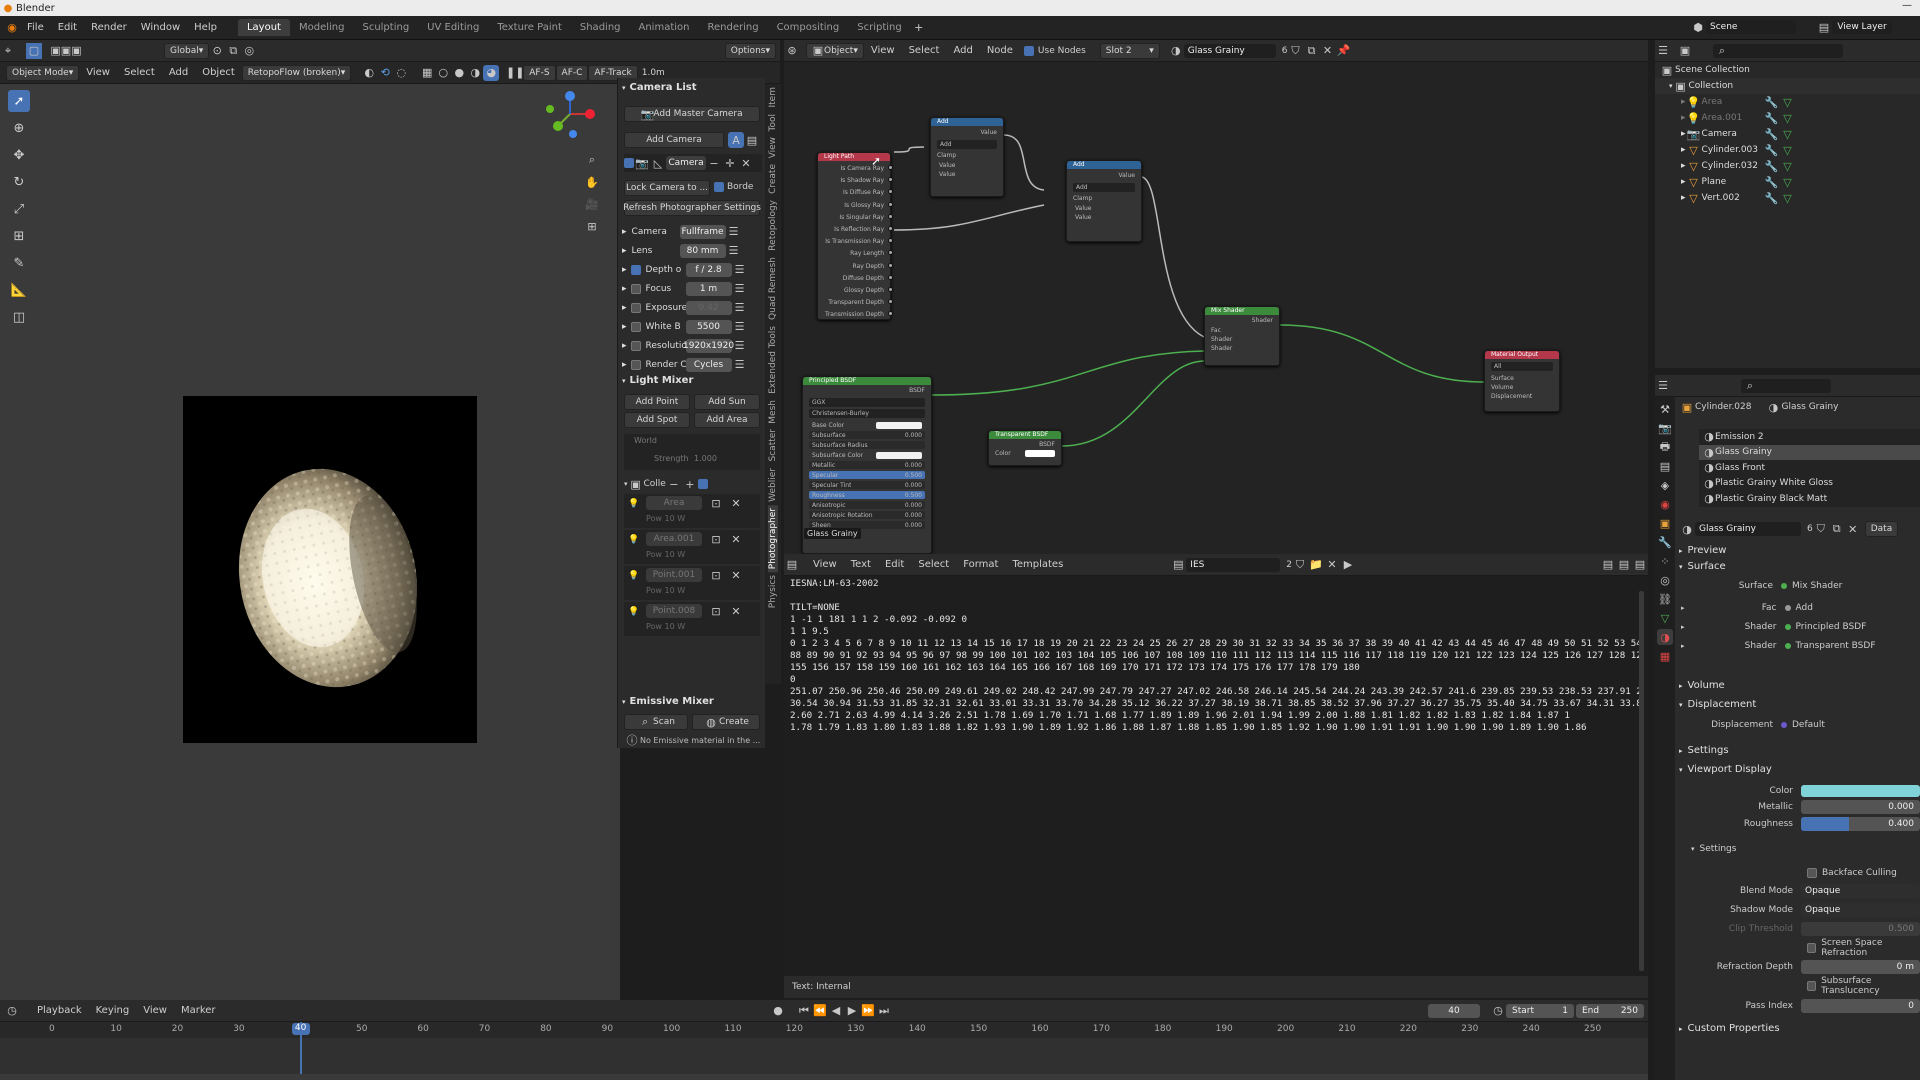  What do you see at coordinates (1787, 198) in the screenshot?
I see `outliner-item-vert-002: ▸ ▽ Vert.002 🔧 ▽` at bounding box center [1787, 198].